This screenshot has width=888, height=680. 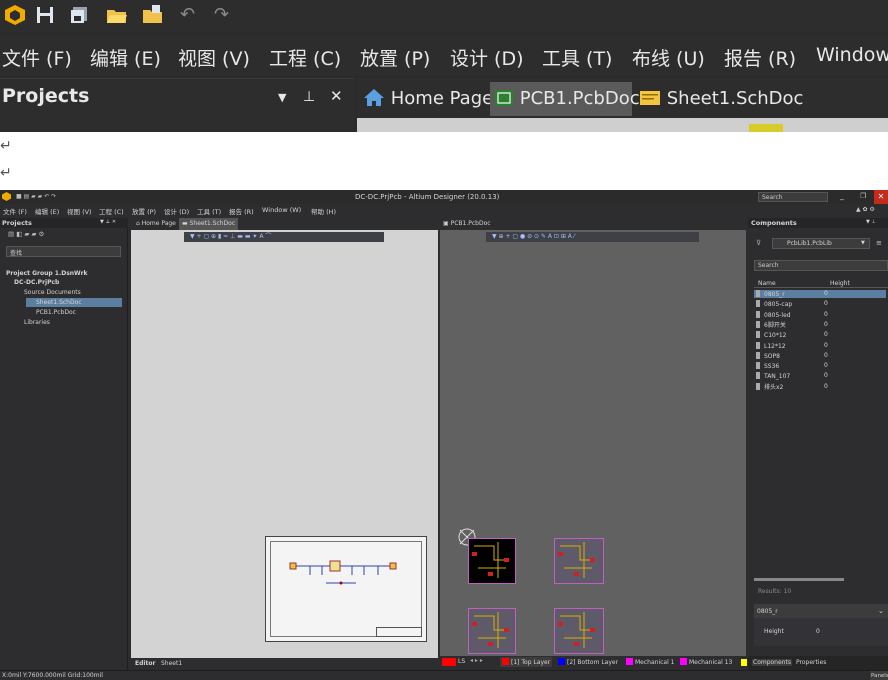 What do you see at coordinates (282, 97) in the screenshot?
I see `dropdown-arrow-icon: ▼` at bounding box center [282, 97].